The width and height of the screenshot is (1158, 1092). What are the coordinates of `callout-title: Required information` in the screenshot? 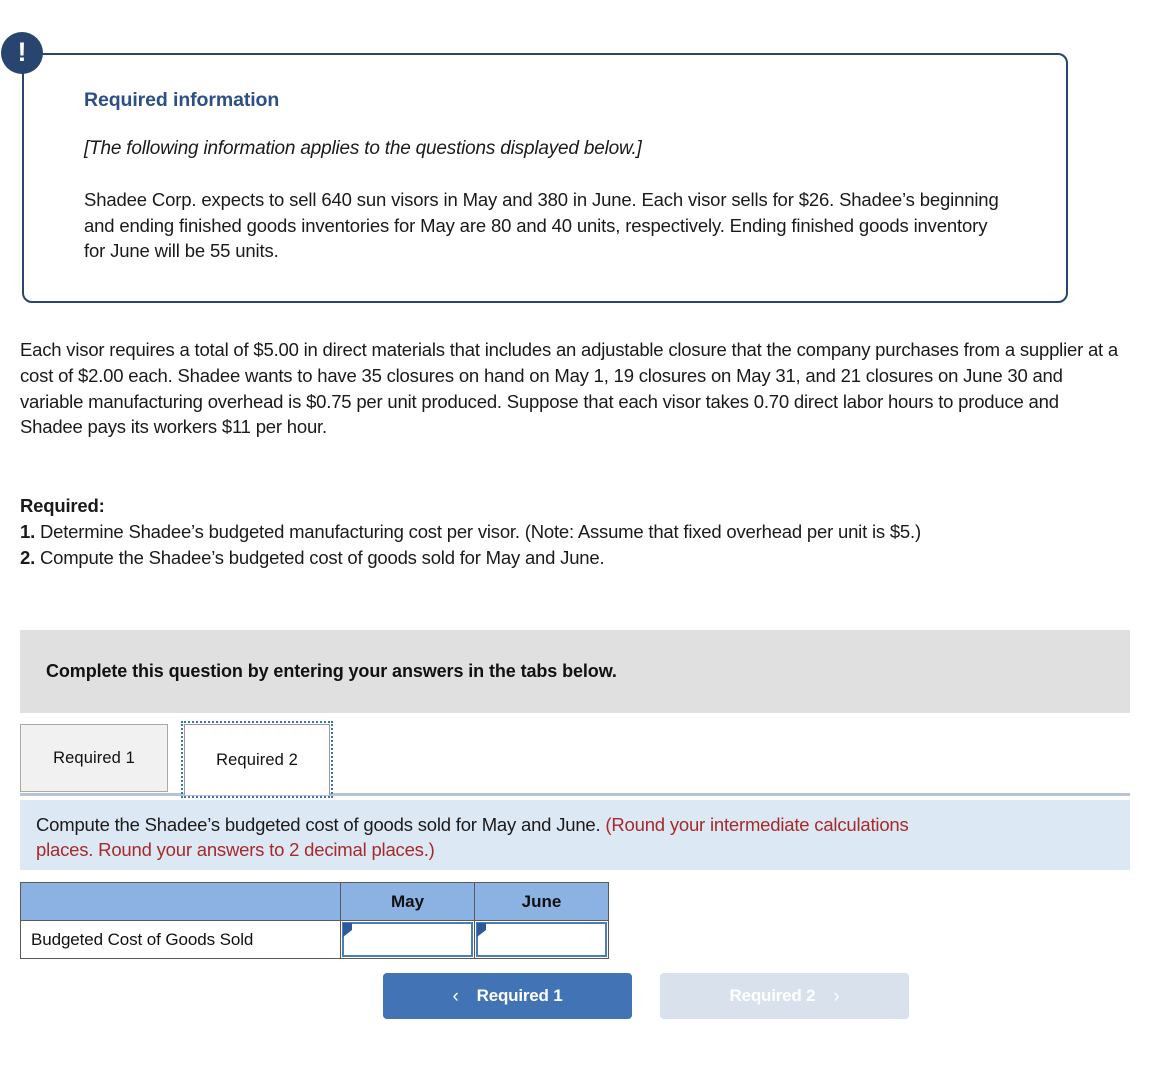 It's located at (182, 100).